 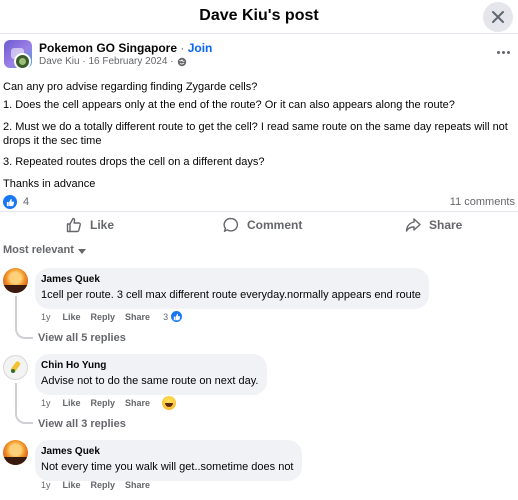 I want to click on comment-button: Comment, so click(x=262, y=225).